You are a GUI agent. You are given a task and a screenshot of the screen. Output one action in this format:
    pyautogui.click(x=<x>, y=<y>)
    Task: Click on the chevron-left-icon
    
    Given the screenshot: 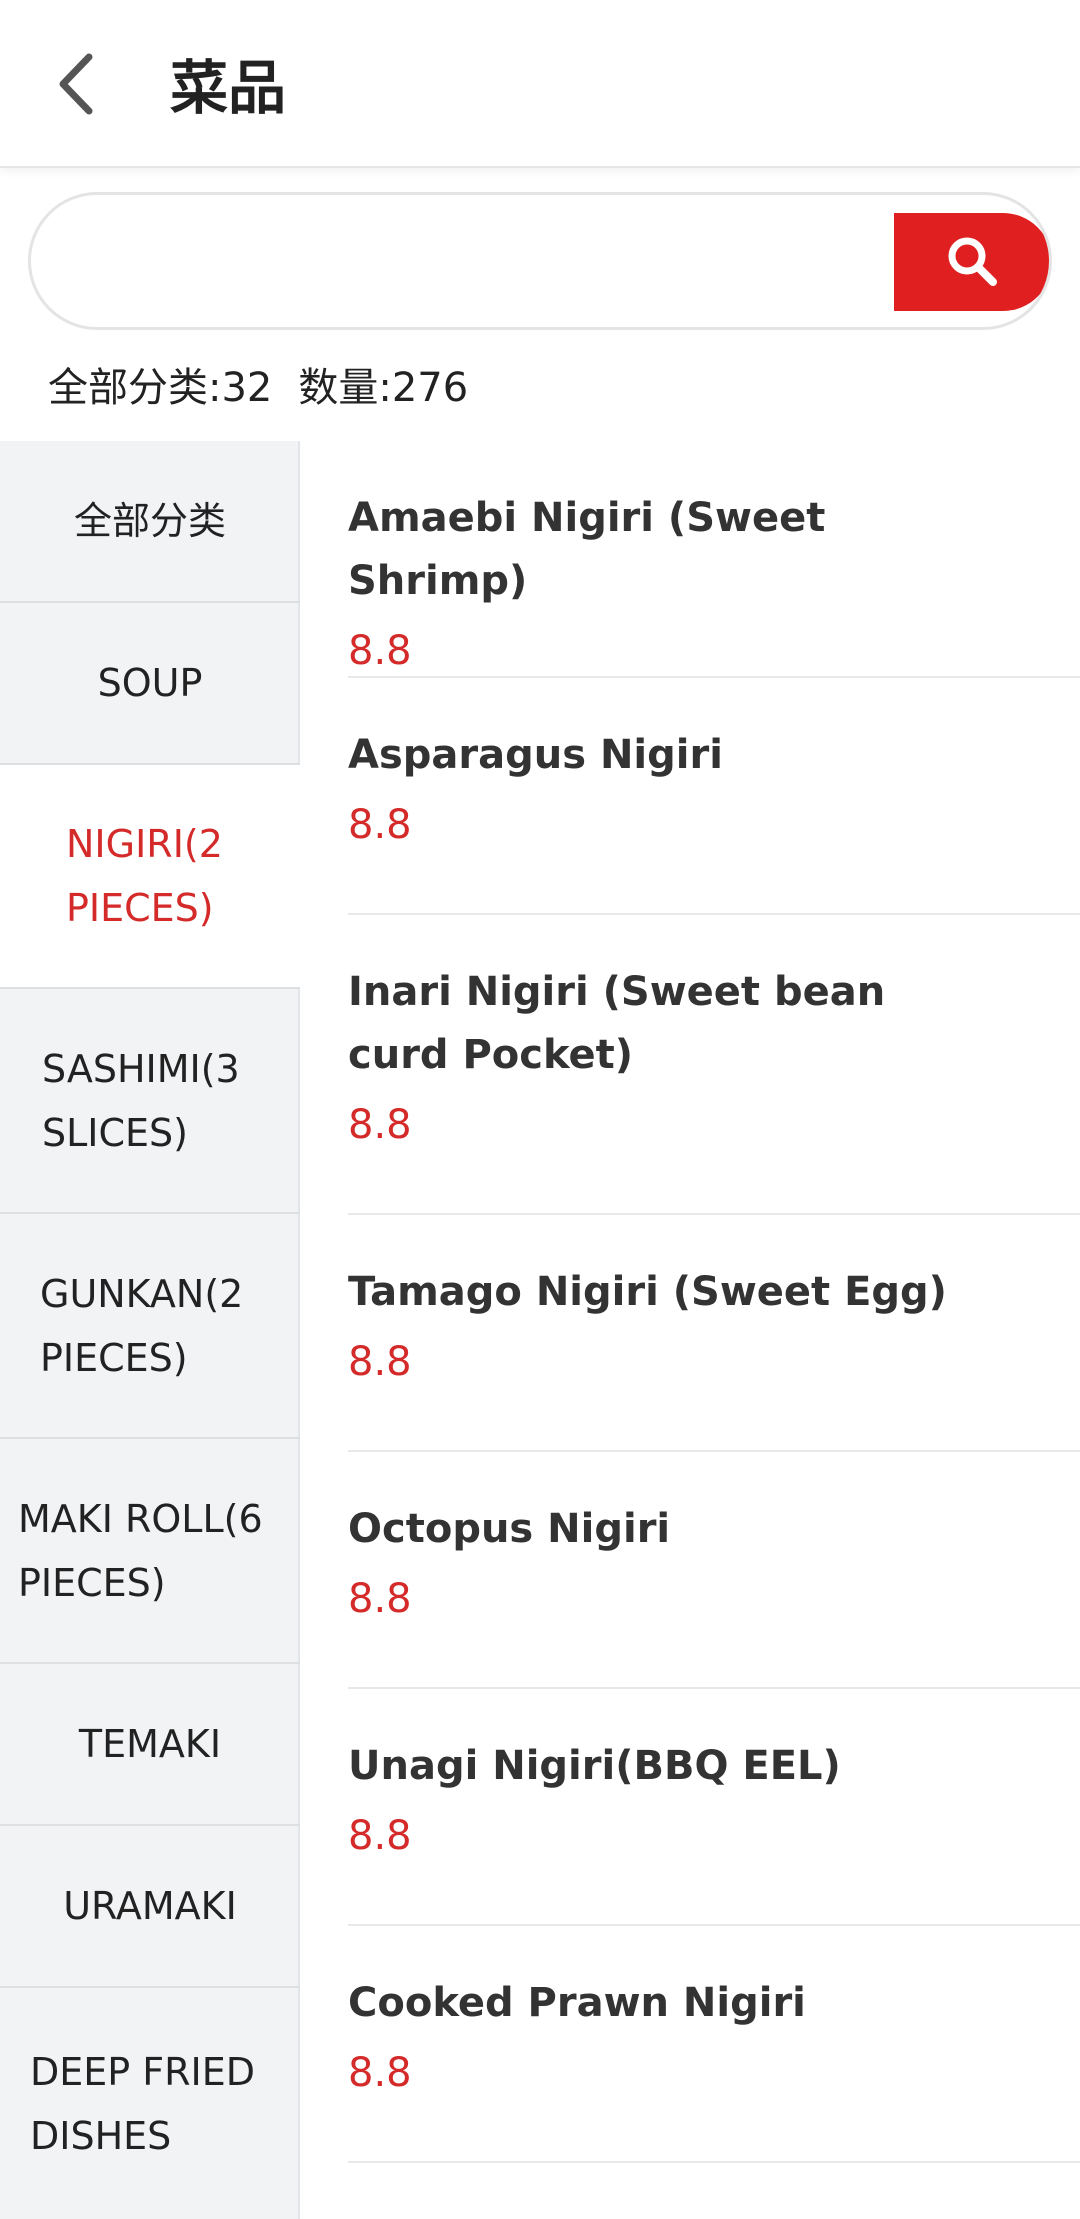 What is the action you would take?
    pyautogui.click(x=76, y=84)
    